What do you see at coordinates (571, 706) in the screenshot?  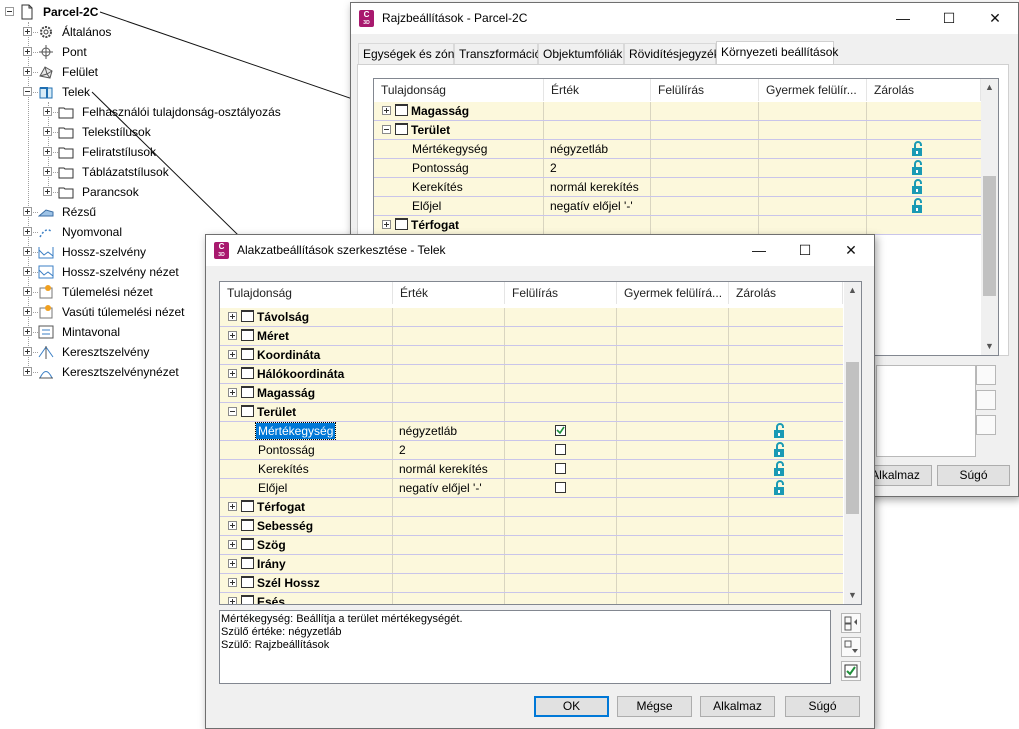 I see `ok-button: OK` at bounding box center [571, 706].